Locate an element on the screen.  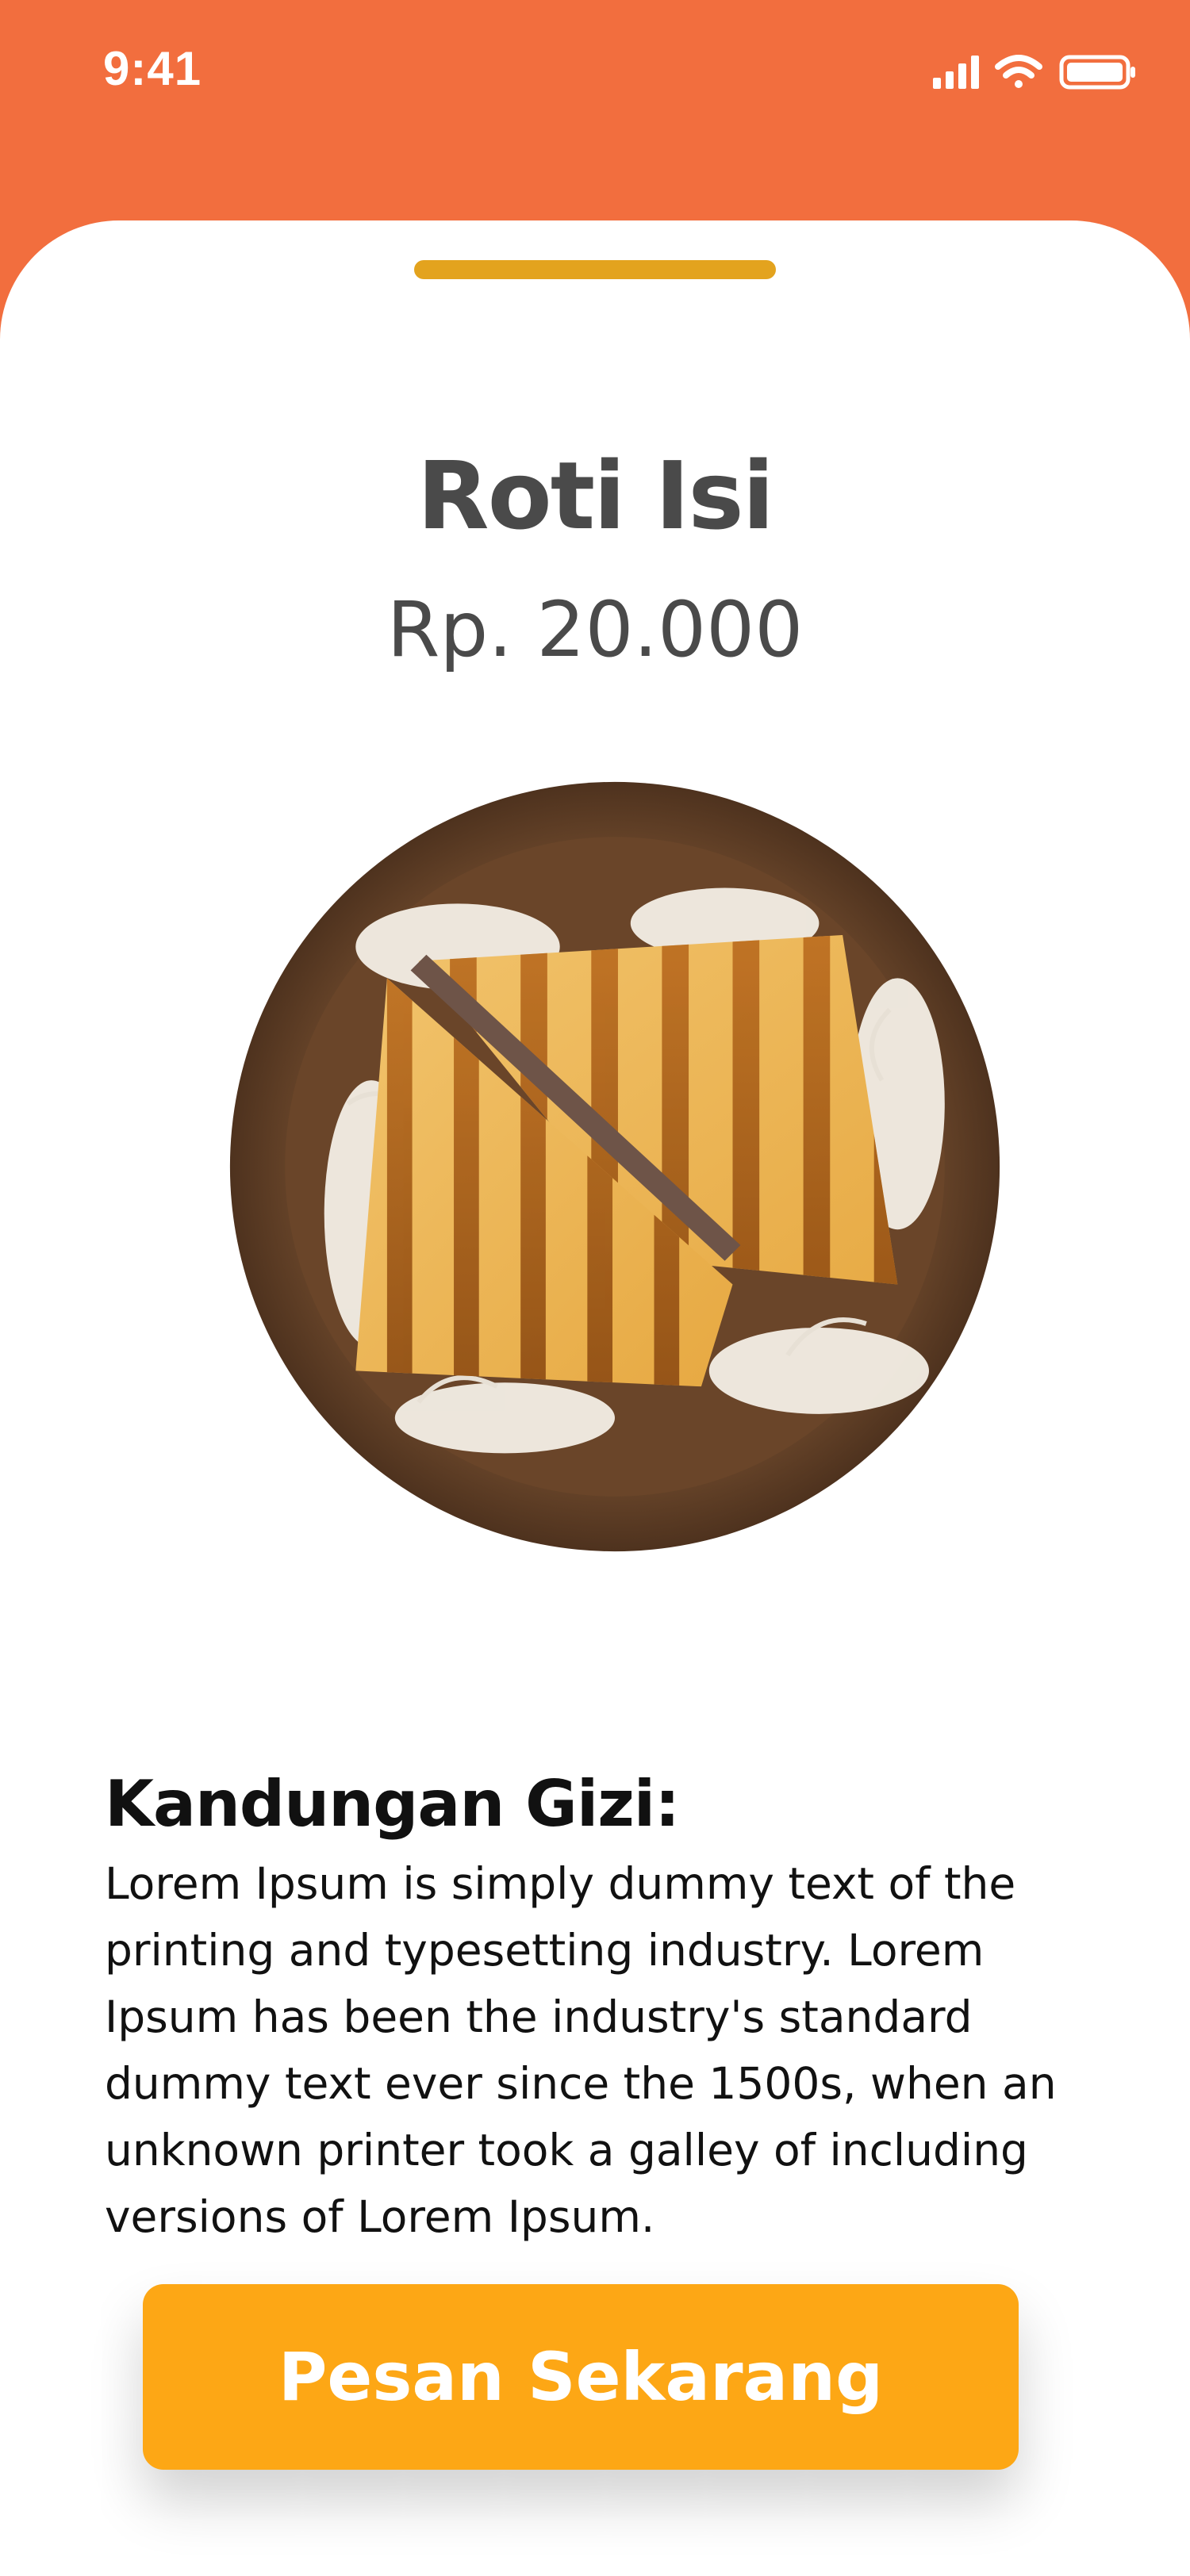
status-icons is located at coordinates (1034, 72).